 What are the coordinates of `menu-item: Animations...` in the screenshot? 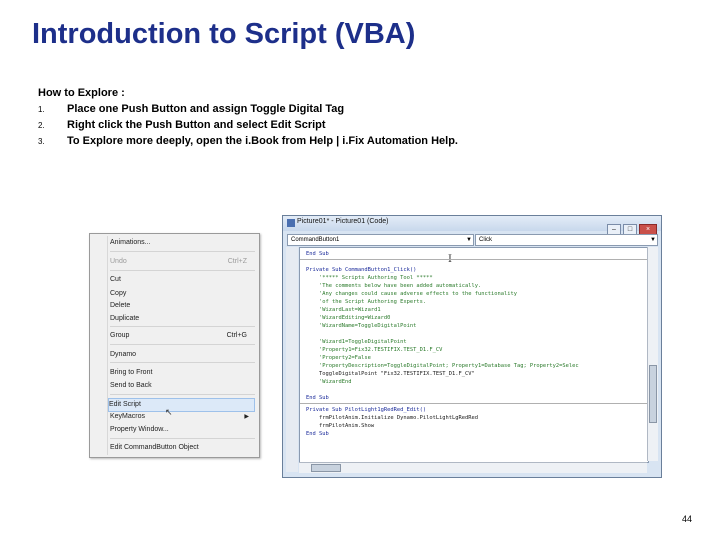 It's located at (182, 243).